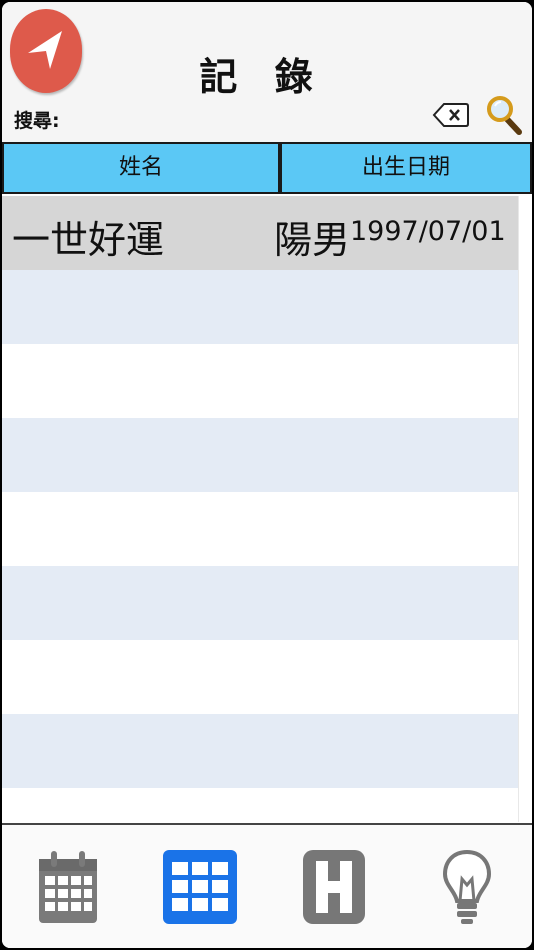 This screenshot has width=534, height=950. I want to click on record-name: 一世好運, so click(88, 240).